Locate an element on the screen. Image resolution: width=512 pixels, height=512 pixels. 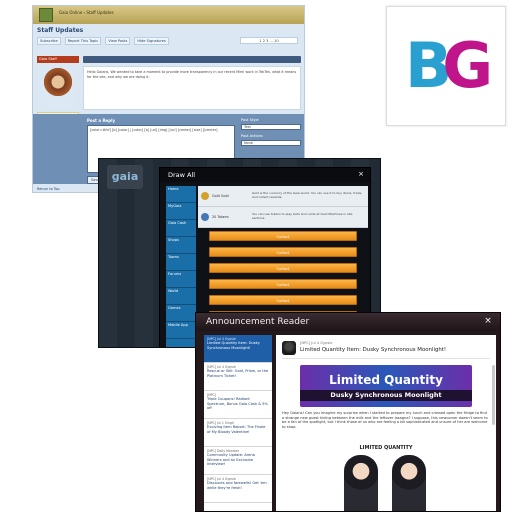
post-actions-select: None is located at coordinates (271, 143).